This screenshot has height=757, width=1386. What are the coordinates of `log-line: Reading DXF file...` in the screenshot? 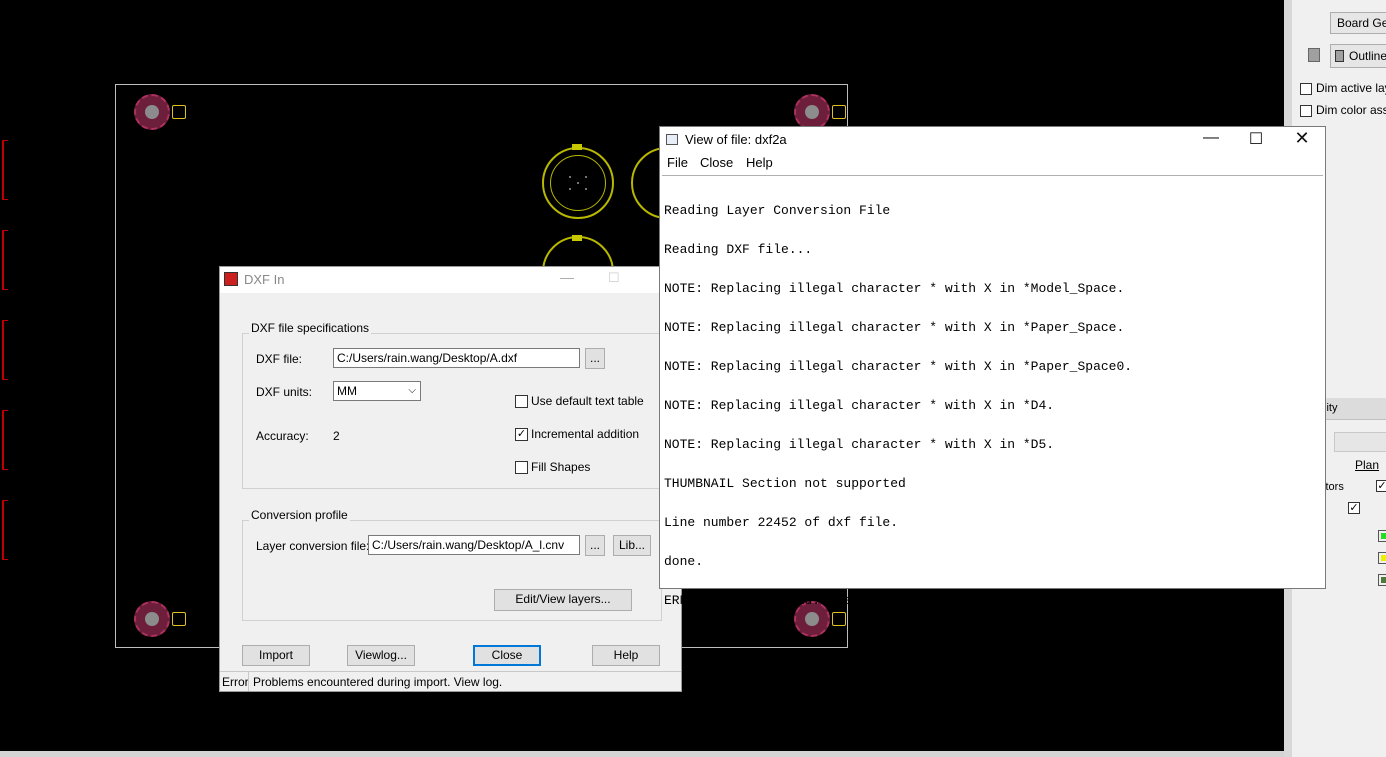 It's located at (738, 249).